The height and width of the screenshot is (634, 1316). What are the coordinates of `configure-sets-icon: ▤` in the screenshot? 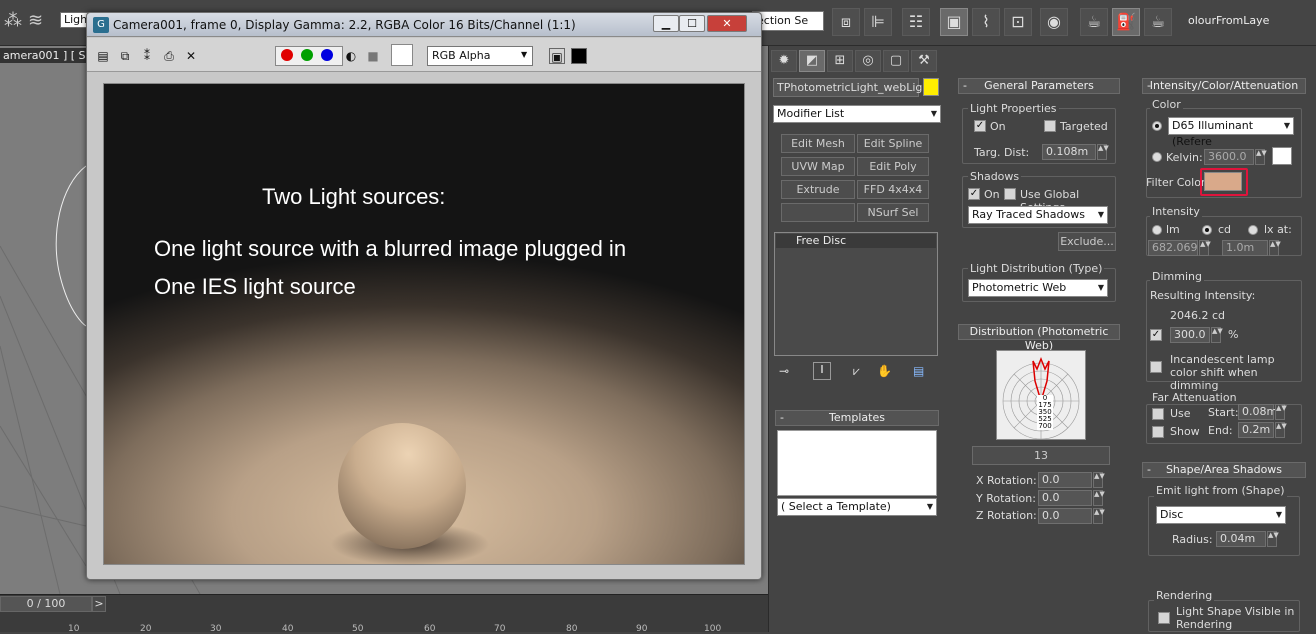 It's located at (918, 371).